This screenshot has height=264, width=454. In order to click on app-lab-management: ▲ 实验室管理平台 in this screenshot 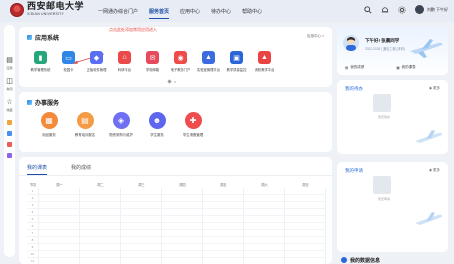, I will do `click(208, 61)`.